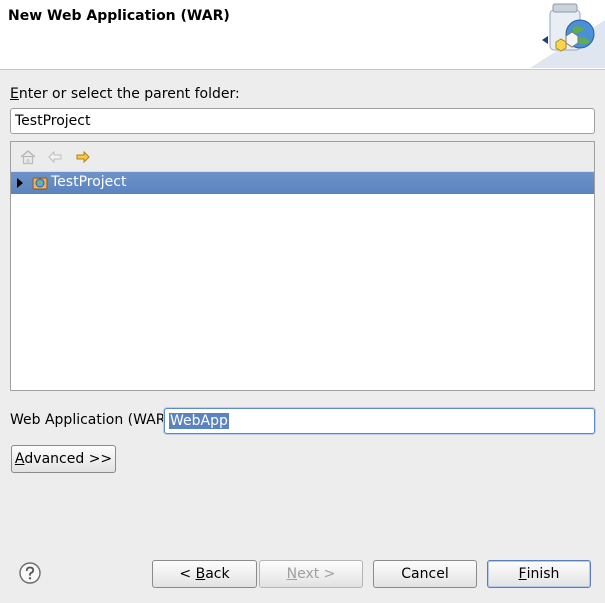  I want to click on back-label: ack, so click(217, 574).